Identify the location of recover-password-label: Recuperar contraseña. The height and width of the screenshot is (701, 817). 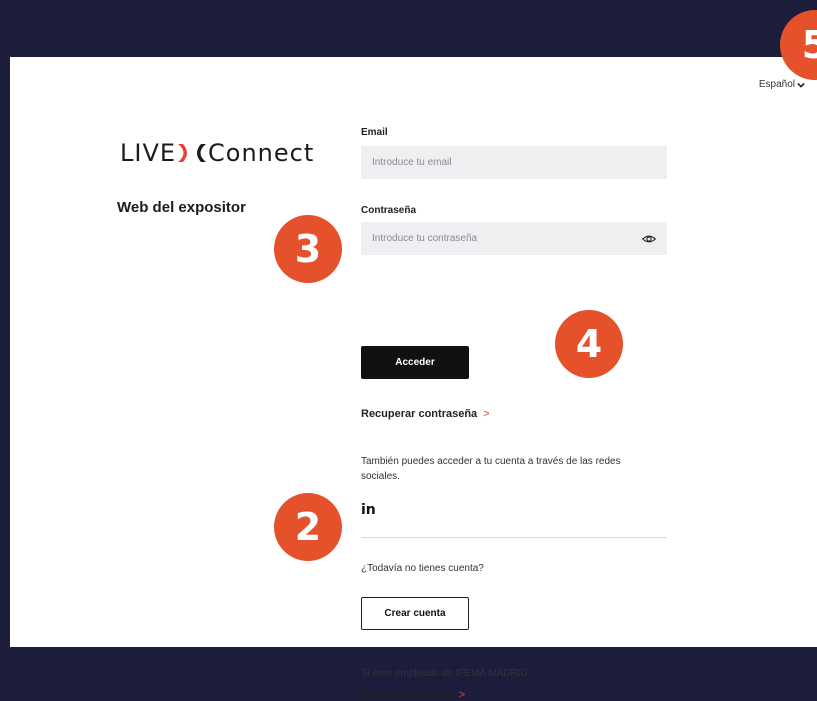
(419, 414).